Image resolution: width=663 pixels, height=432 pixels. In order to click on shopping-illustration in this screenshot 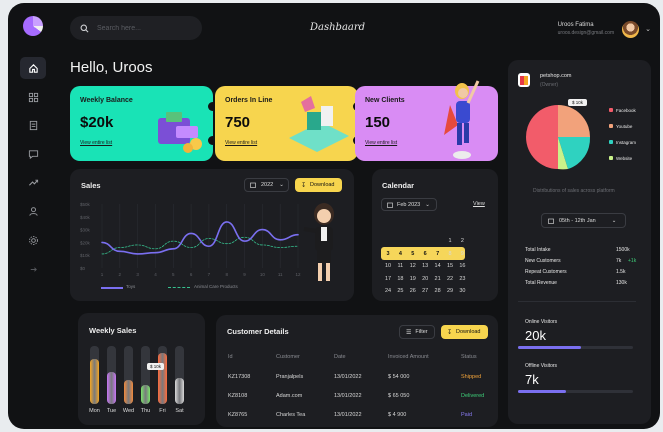, I will do `click(319, 124)`.